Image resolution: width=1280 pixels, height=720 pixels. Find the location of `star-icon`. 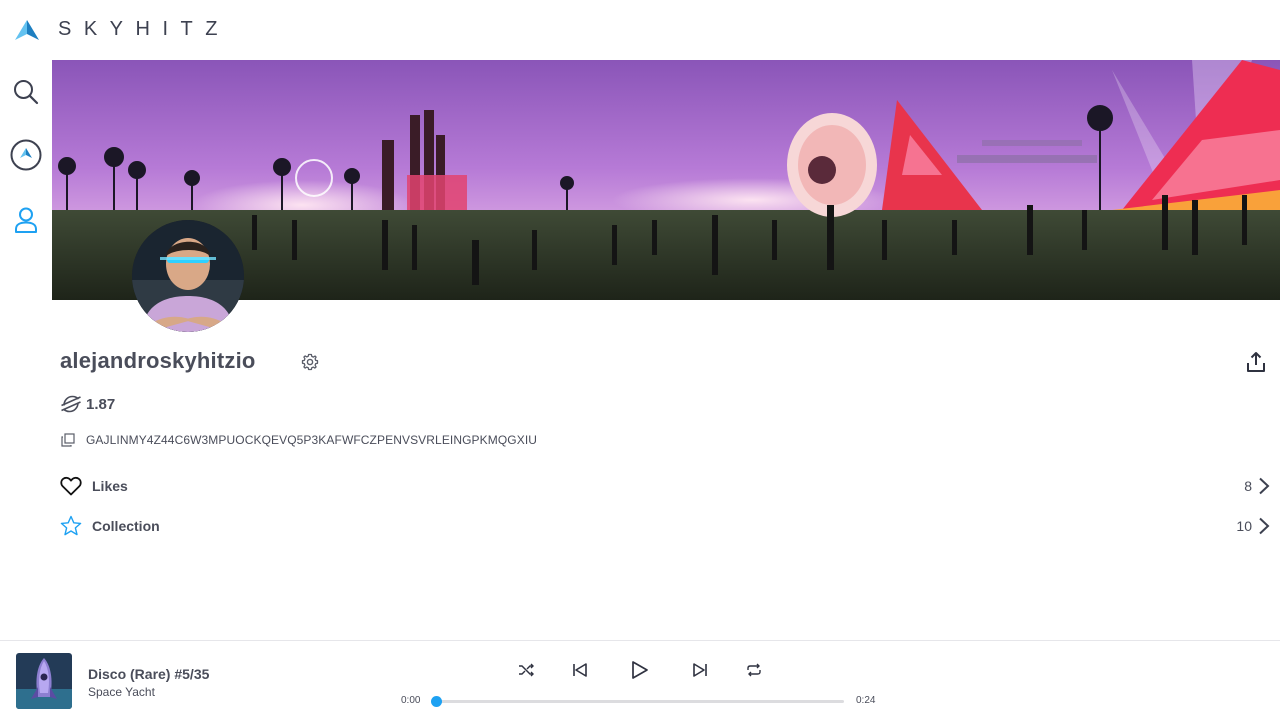

star-icon is located at coordinates (71, 525).